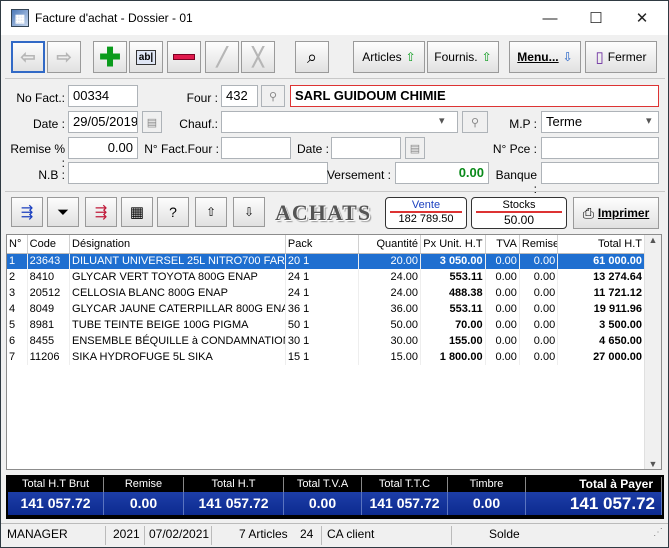  I want to click on column-header: Désignation, so click(177, 244).